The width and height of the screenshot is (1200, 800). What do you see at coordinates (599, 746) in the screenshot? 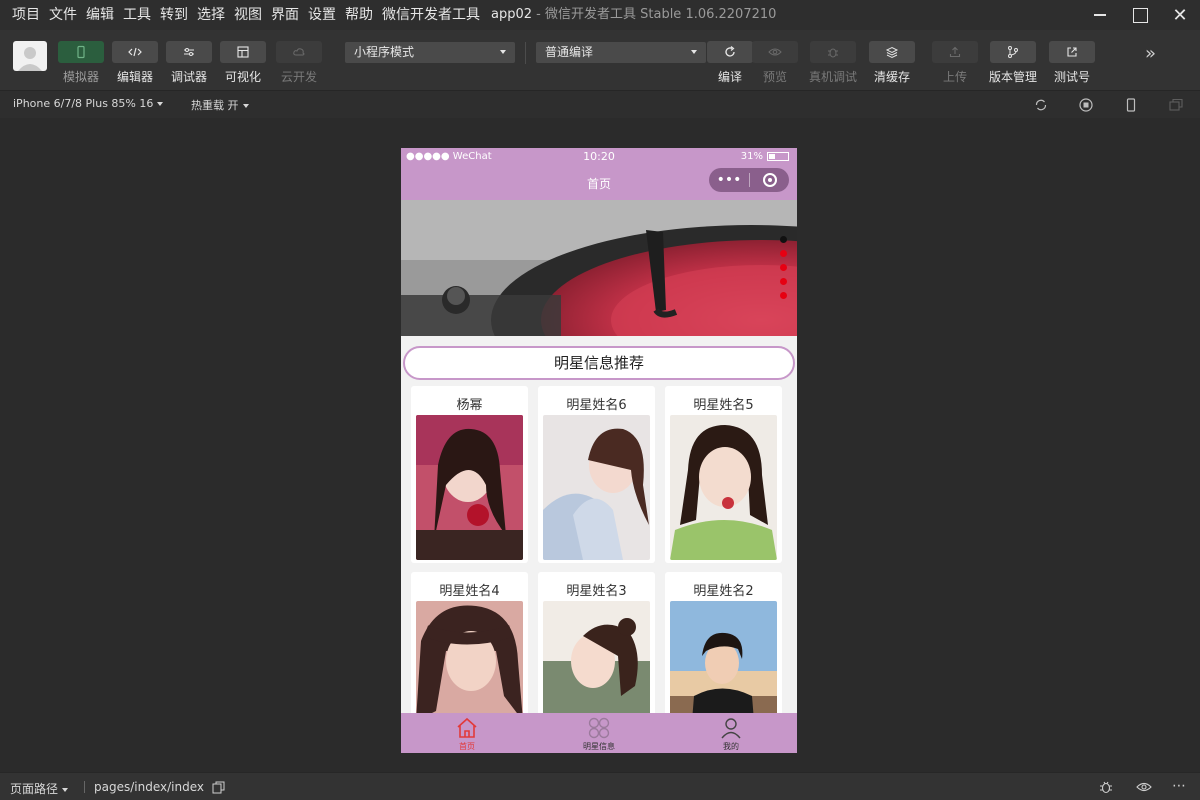
I see `tab-label: 明星信息` at bounding box center [599, 746].